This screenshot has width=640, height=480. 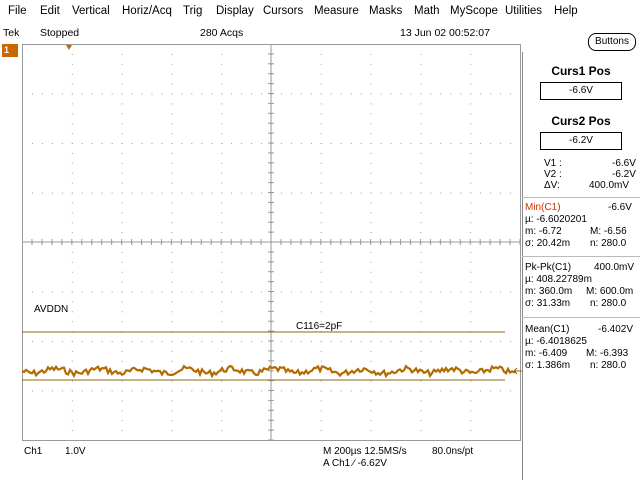 I want to click on status-bar: Tek Stopped 280 Acqs 13 Jun 02 00:52:07, so click(x=320, y=34).